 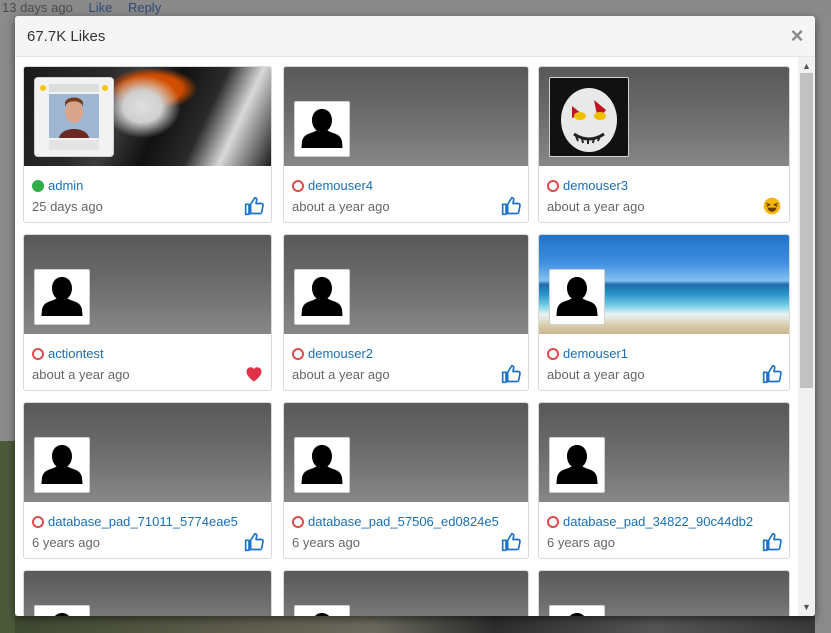 I want to click on demouser3-avatar-image, so click(x=589, y=117).